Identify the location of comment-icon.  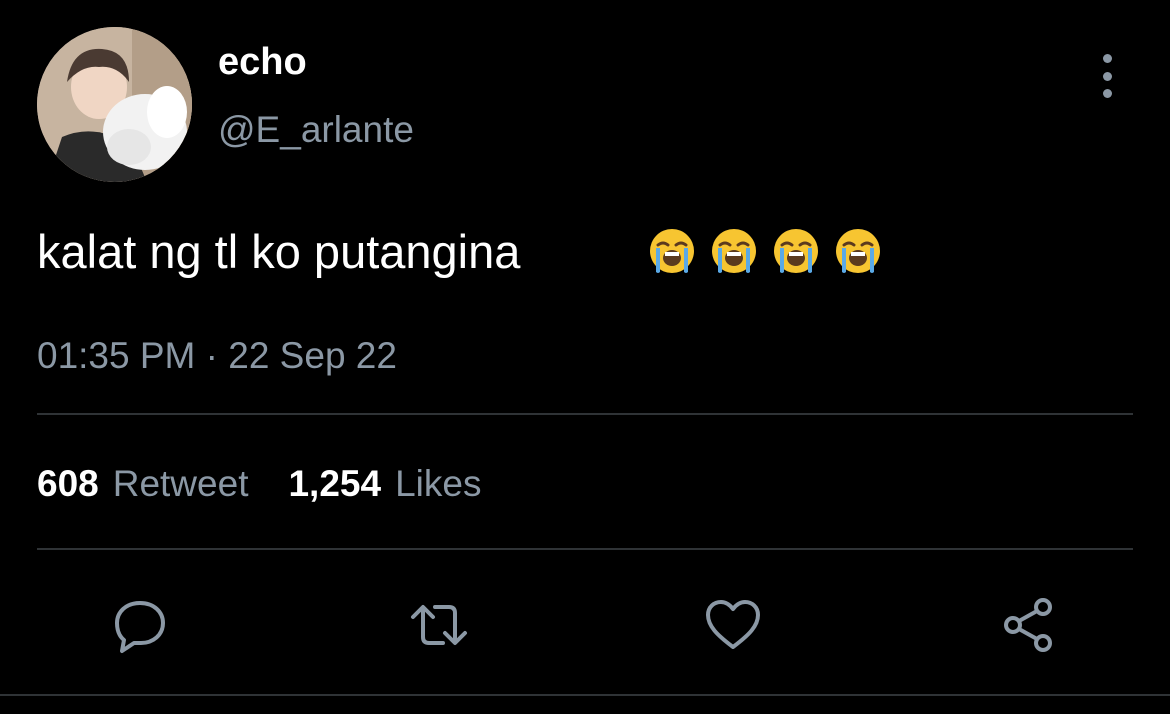
(140, 627).